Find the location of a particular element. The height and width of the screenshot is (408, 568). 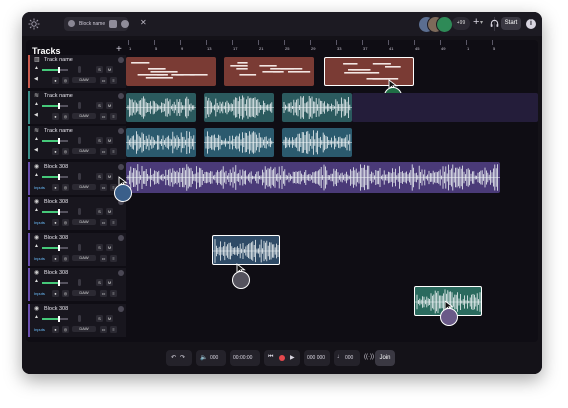

join-button: Join is located at coordinates (385, 358).